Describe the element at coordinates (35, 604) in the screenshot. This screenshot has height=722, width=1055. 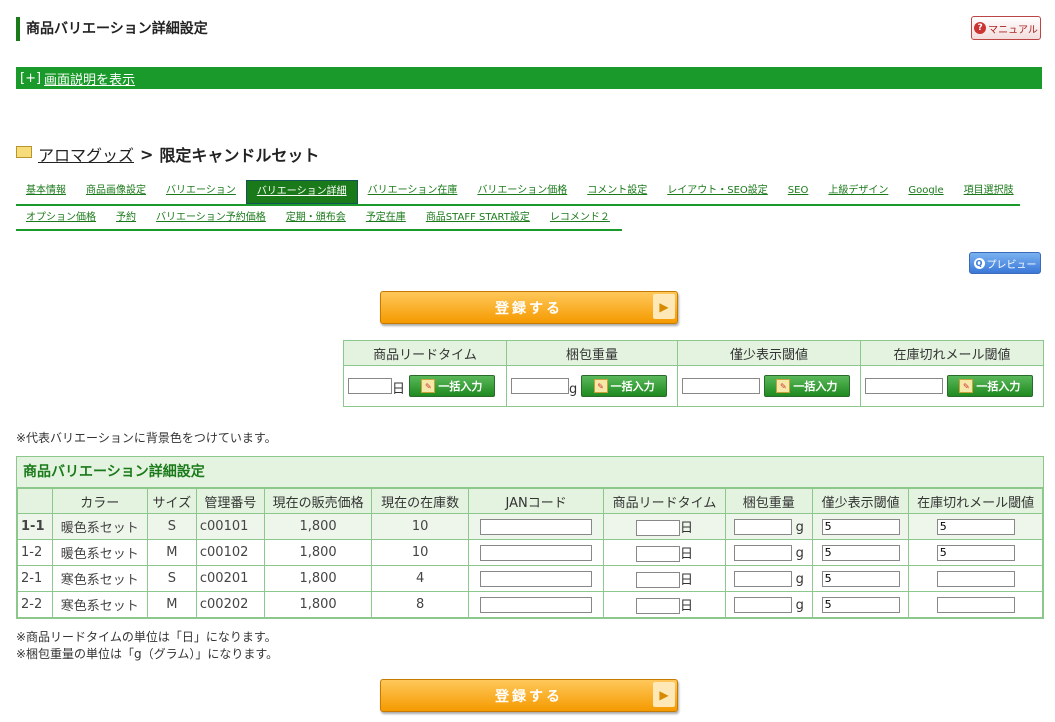
I see `row-number: 2-2` at that location.